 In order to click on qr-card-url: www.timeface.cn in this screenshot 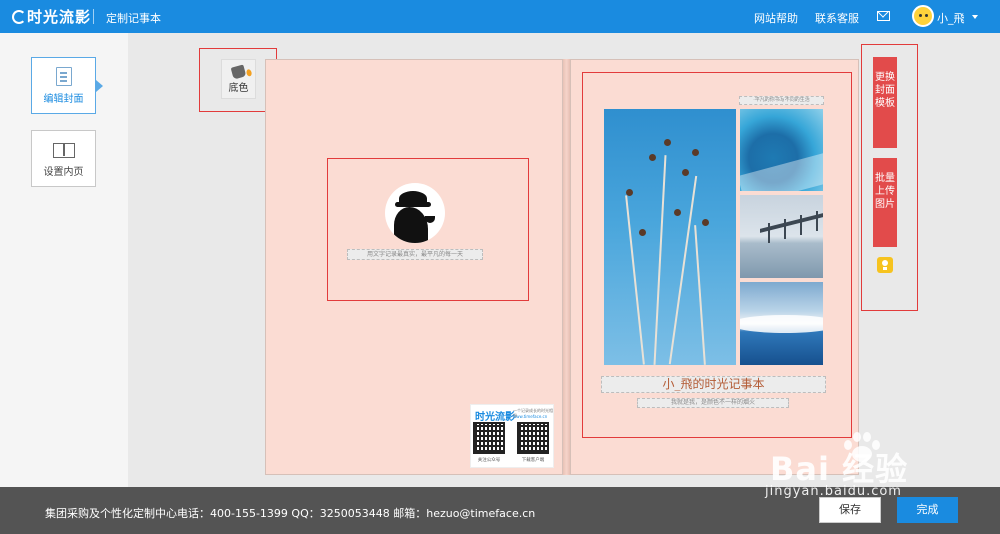, I will do `click(530, 416)`.